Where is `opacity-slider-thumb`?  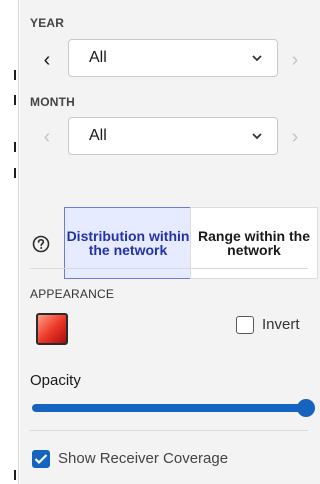 opacity-slider-thumb is located at coordinates (306, 408).